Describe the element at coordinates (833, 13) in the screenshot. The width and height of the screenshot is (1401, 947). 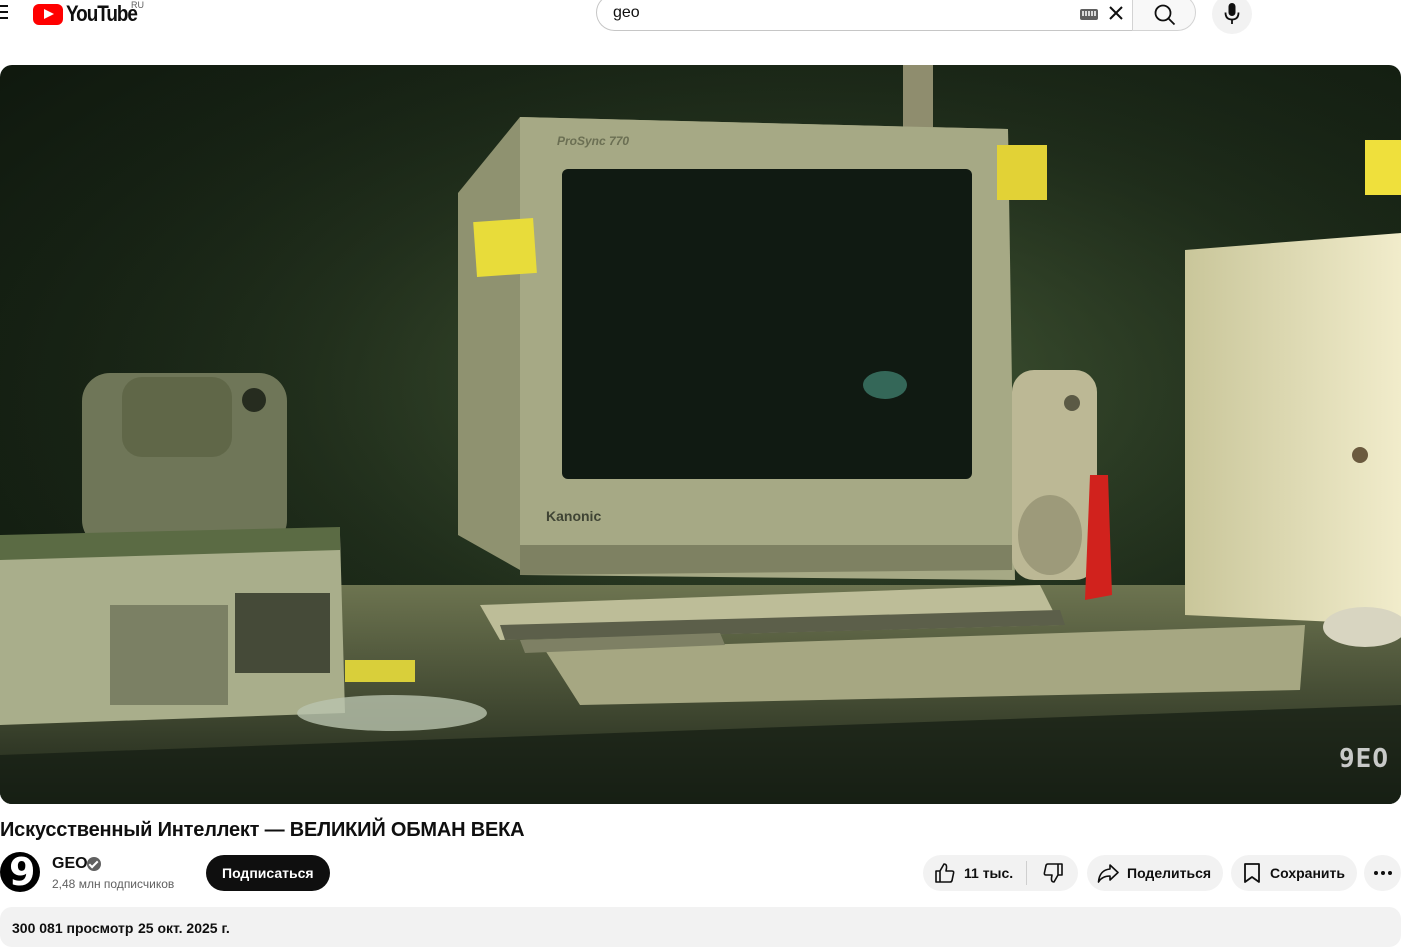
I see `search-input` at that location.